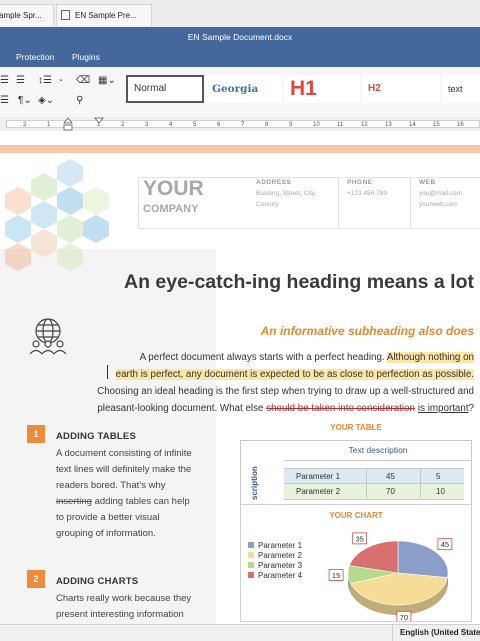 The height and width of the screenshot is (641, 480). Describe the element at coordinates (360, 182) in the screenshot. I see `phone-label: PHONE` at that location.